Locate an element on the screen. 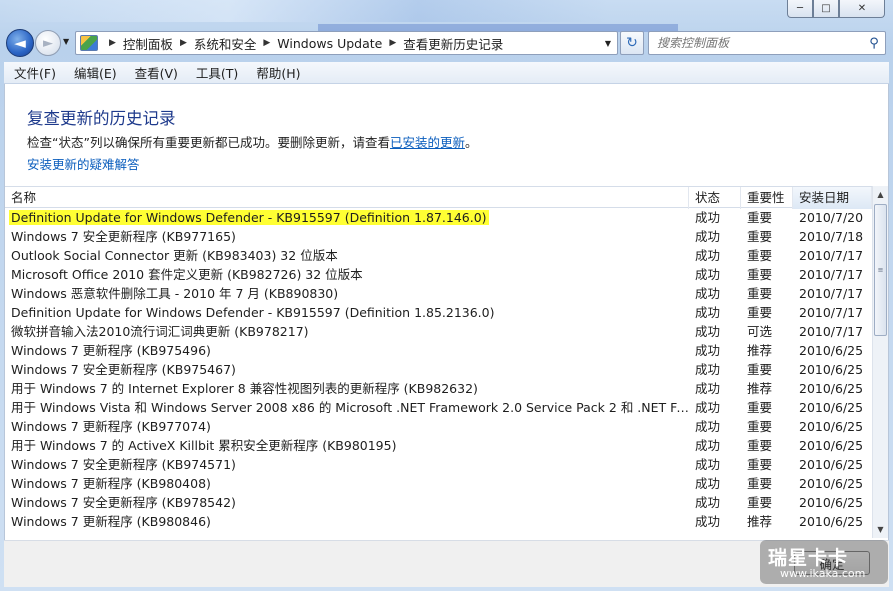  scroll-up-icon: ▲ is located at coordinates (880, 194).